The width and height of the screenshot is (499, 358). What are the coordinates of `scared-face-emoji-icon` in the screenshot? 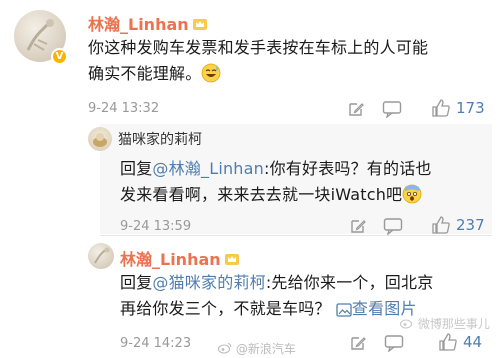 It's located at (412, 194).